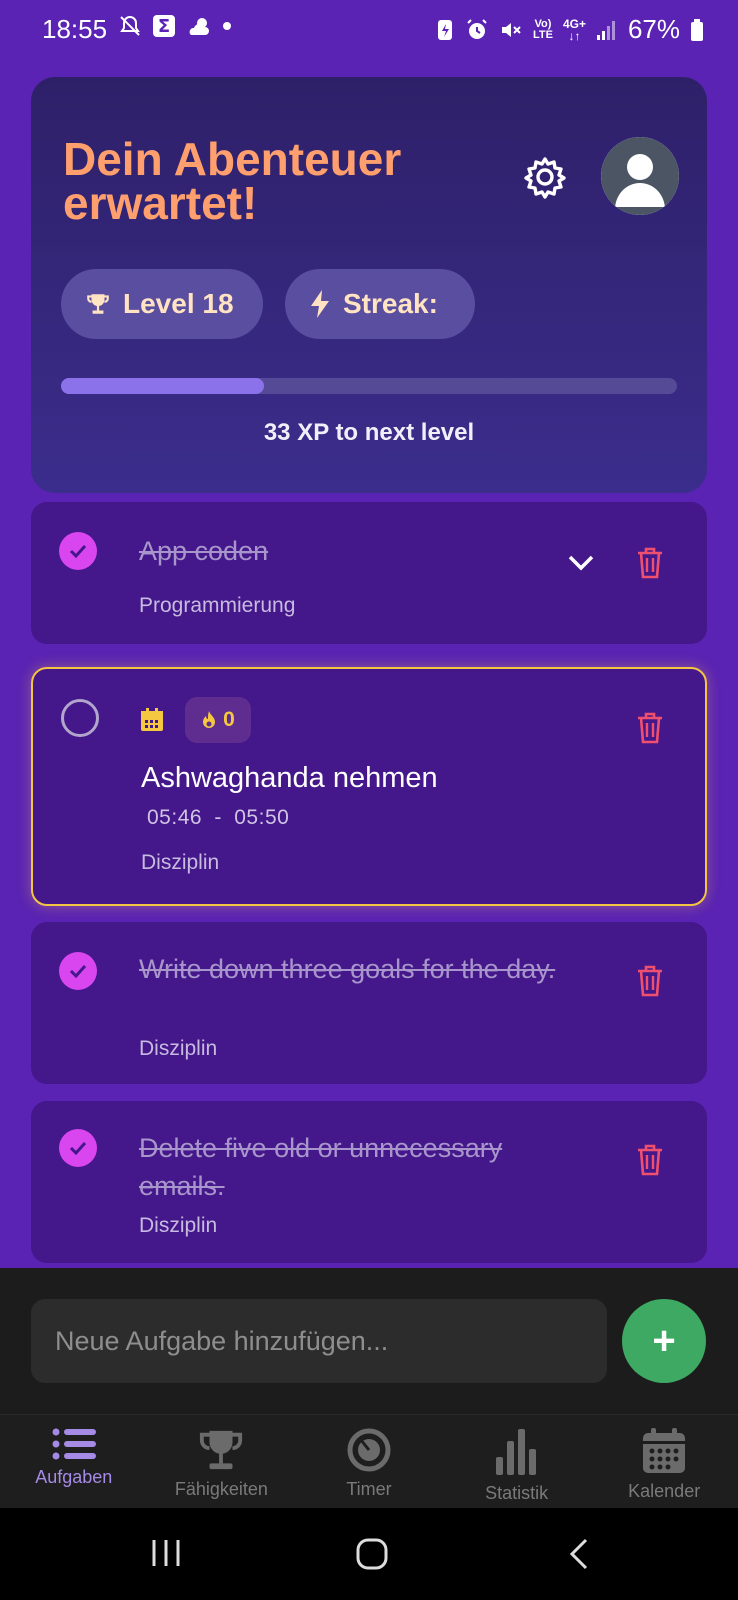  Describe the element at coordinates (579, 1554) in the screenshot. I see `back-icon` at that location.